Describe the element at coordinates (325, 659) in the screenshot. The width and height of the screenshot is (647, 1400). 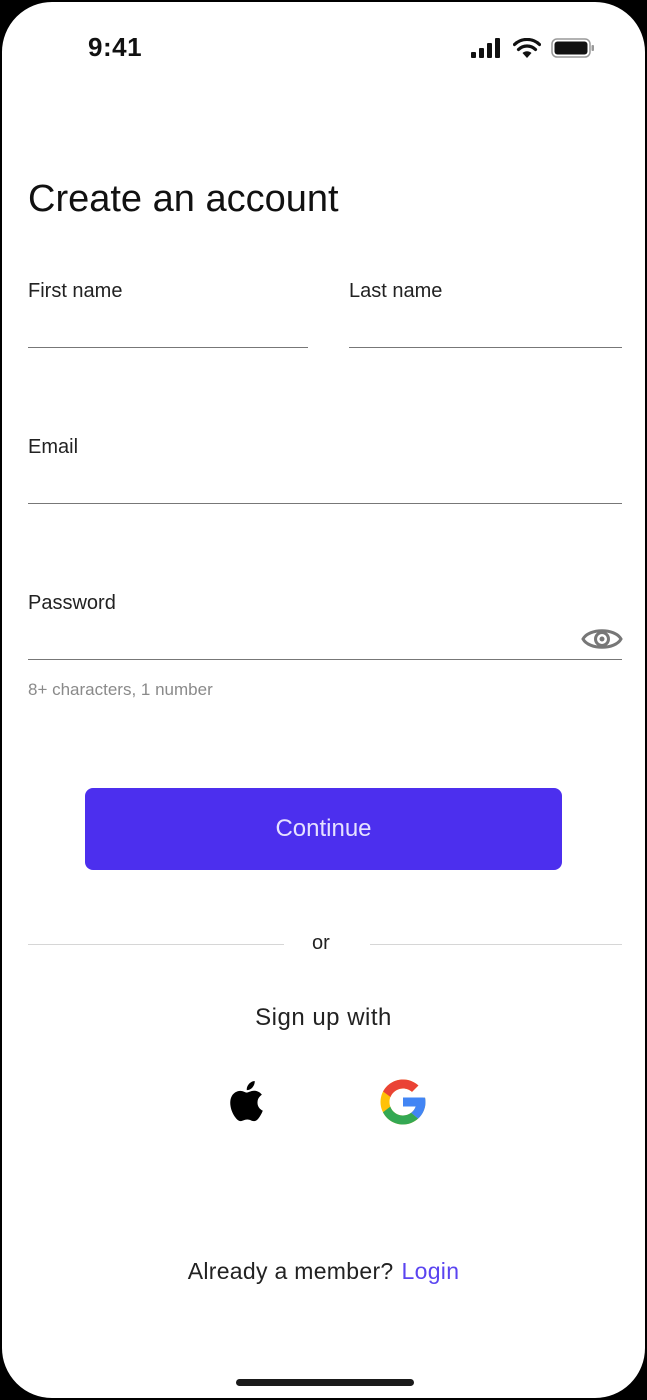
I see `password-underline` at that location.